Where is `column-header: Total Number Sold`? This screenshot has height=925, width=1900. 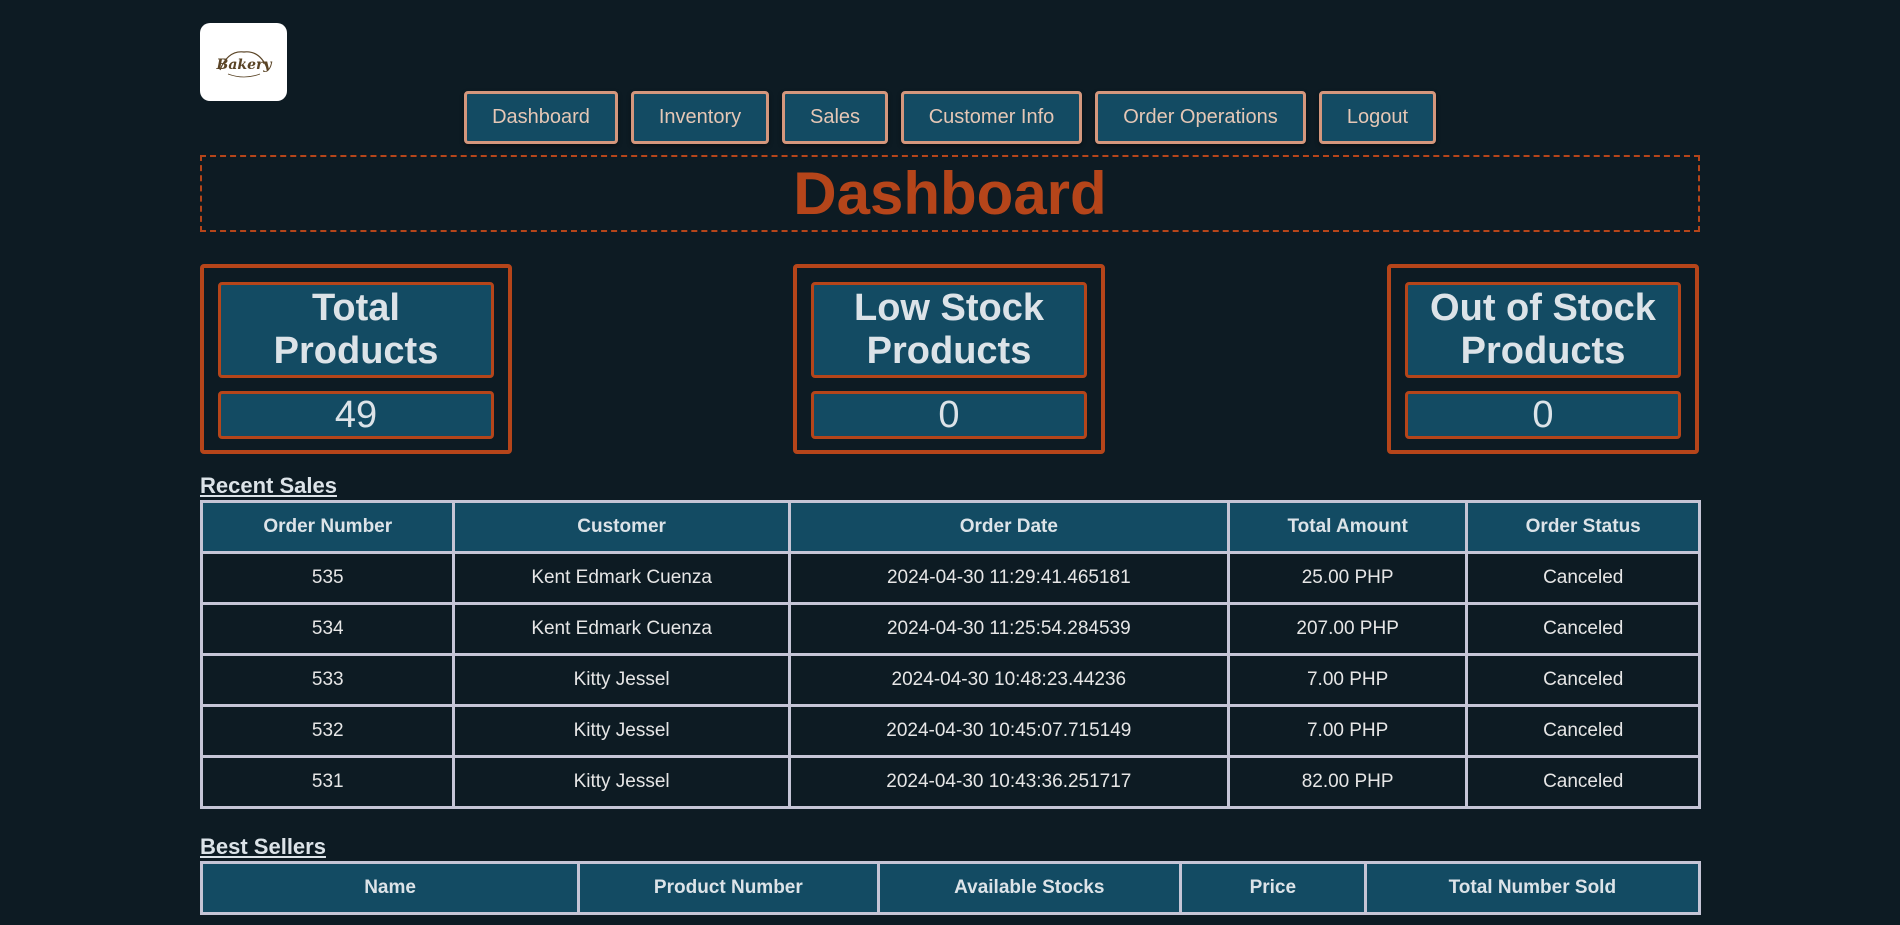
column-header: Total Number Sold is located at coordinates (1532, 888).